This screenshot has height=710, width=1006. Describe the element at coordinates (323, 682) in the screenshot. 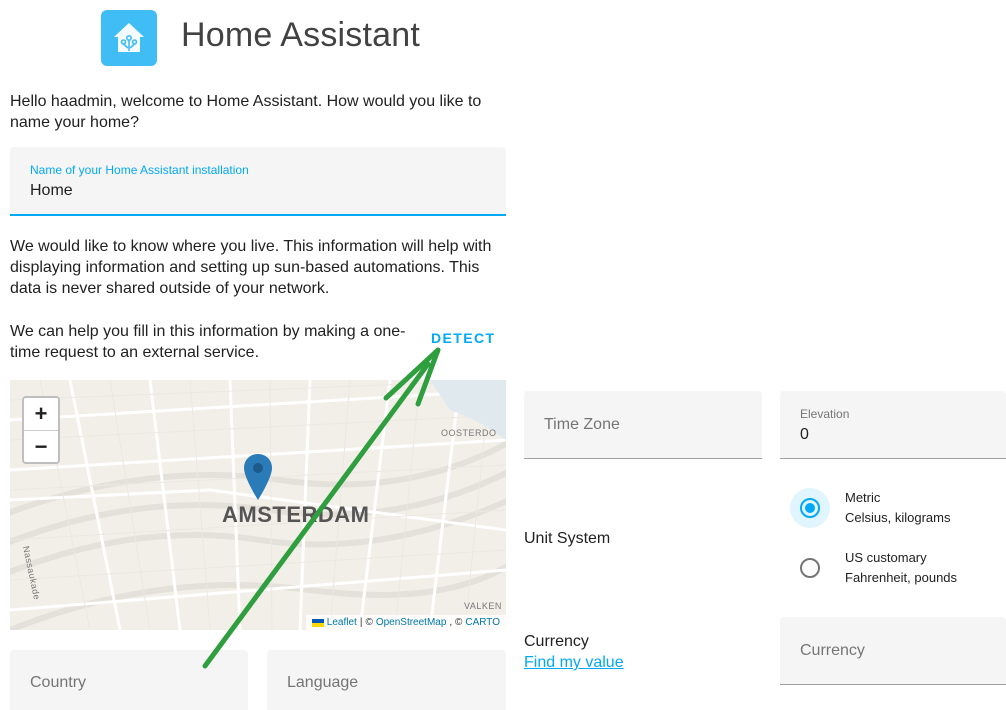

I see `language-placeholder: Language` at that location.